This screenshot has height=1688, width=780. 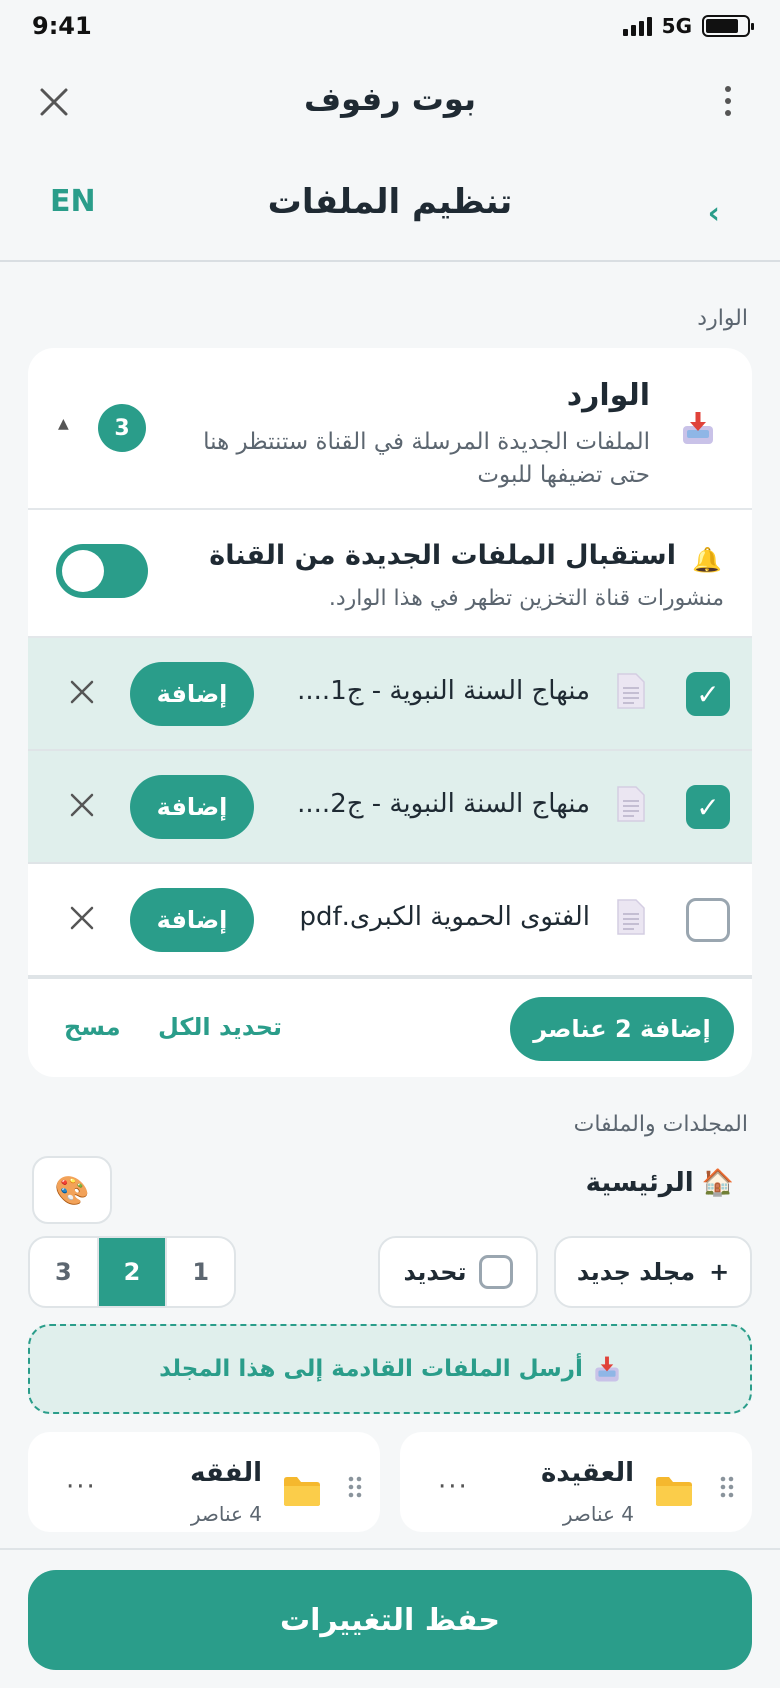 I want to click on folders-section-label: المجلدات والملفات, so click(x=660, y=1124).